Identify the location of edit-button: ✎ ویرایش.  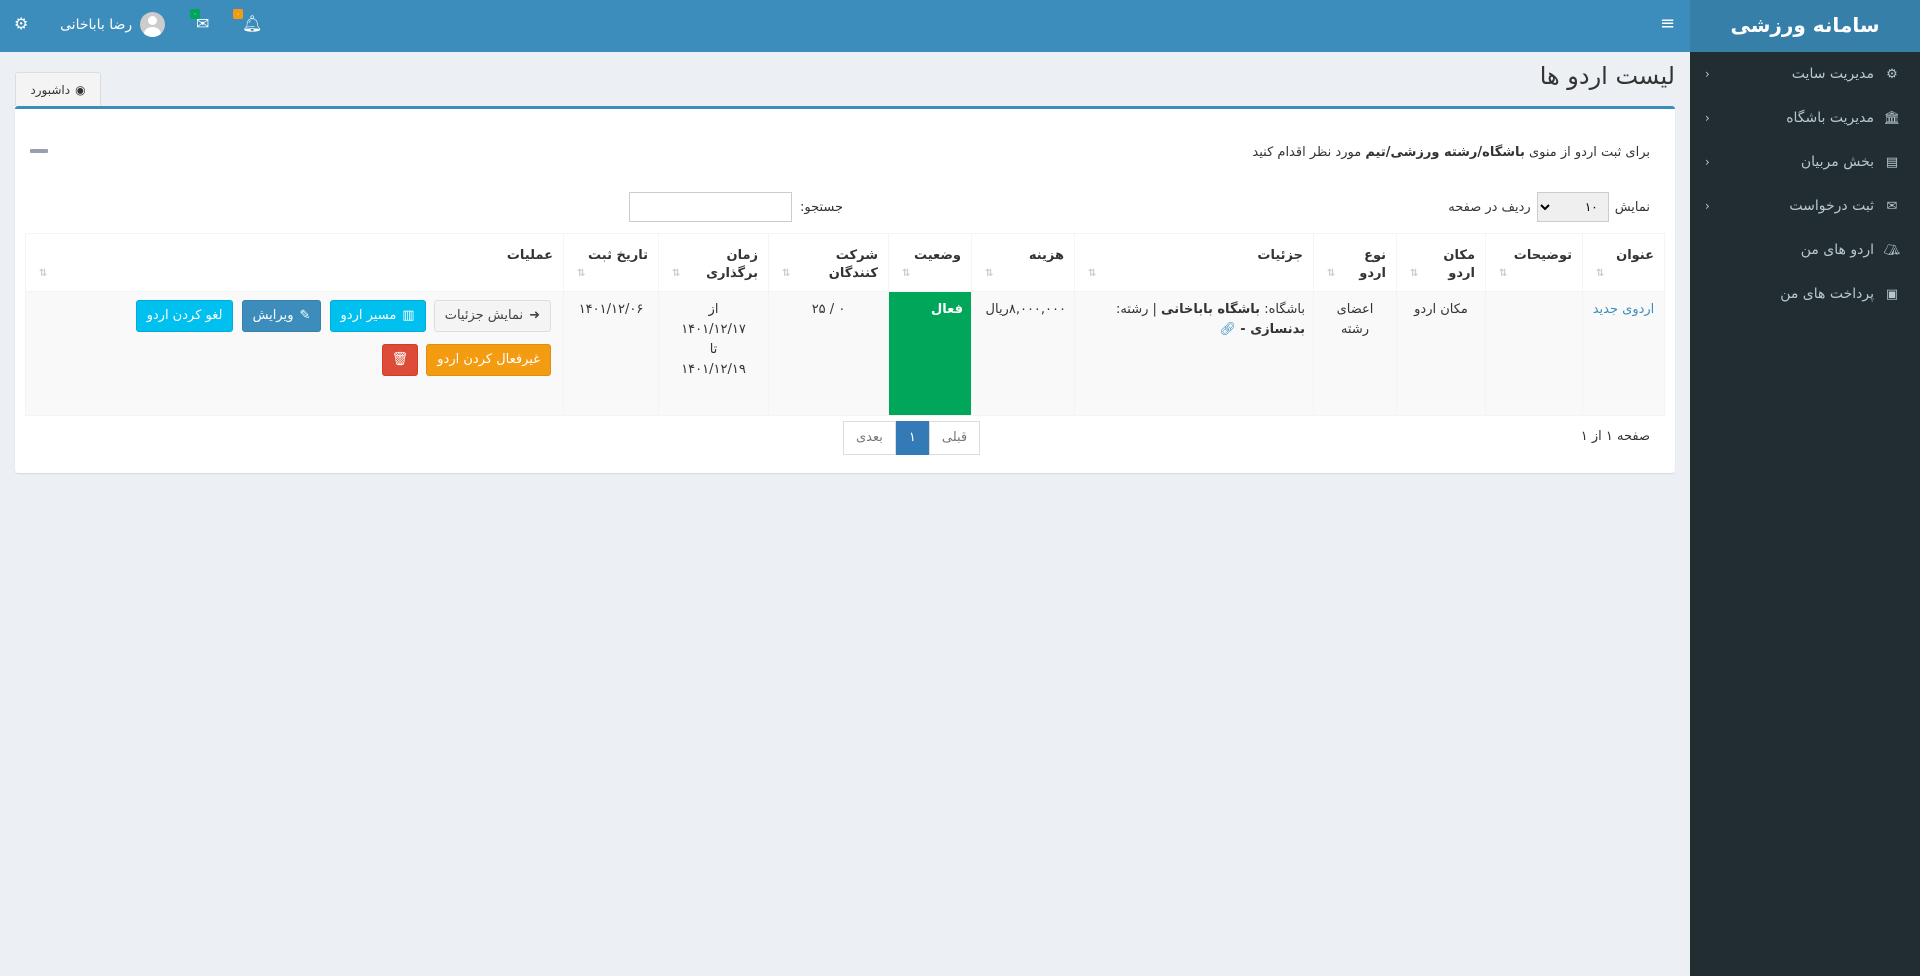
(281, 316).